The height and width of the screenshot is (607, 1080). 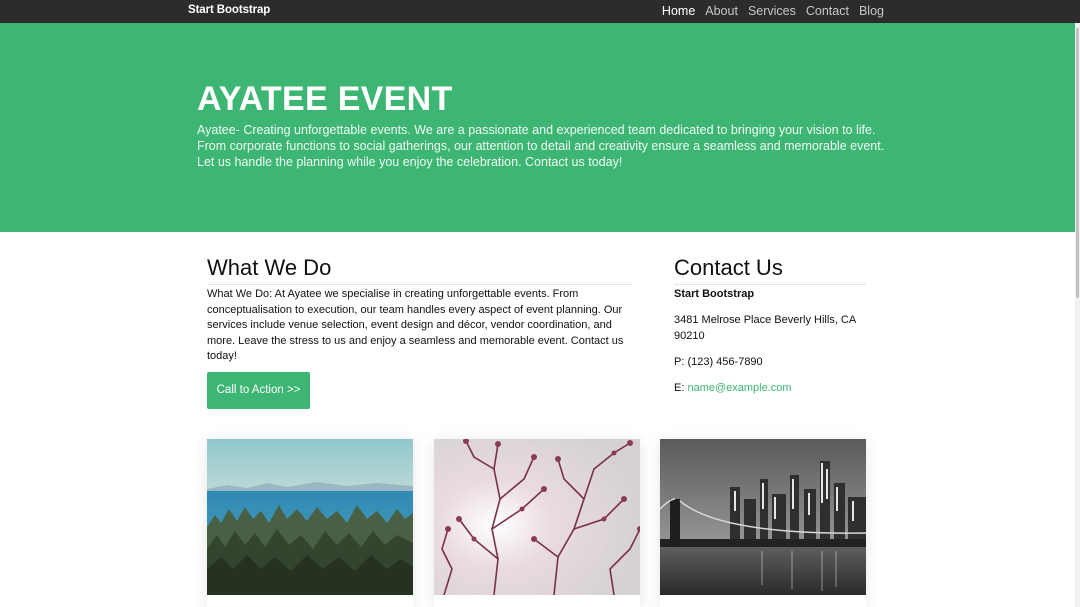 I want to click on nav-link-blog: Blog, so click(x=871, y=11).